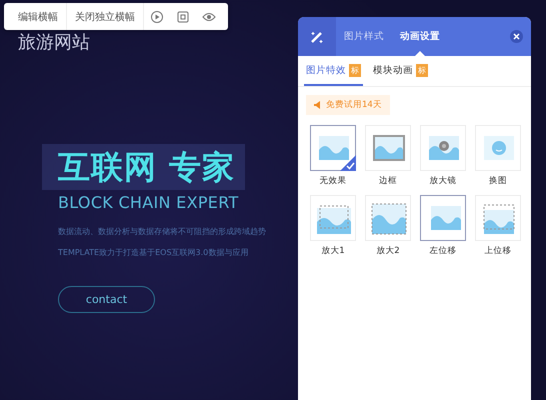 The height and width of the screenshot is (400, 546). Describe the element at coordinates (162, 231) in the screenshot. I see `hero-text: 数据流动、数据分析与数据存储将不可阻挡的形成跨域趋势` at that location.